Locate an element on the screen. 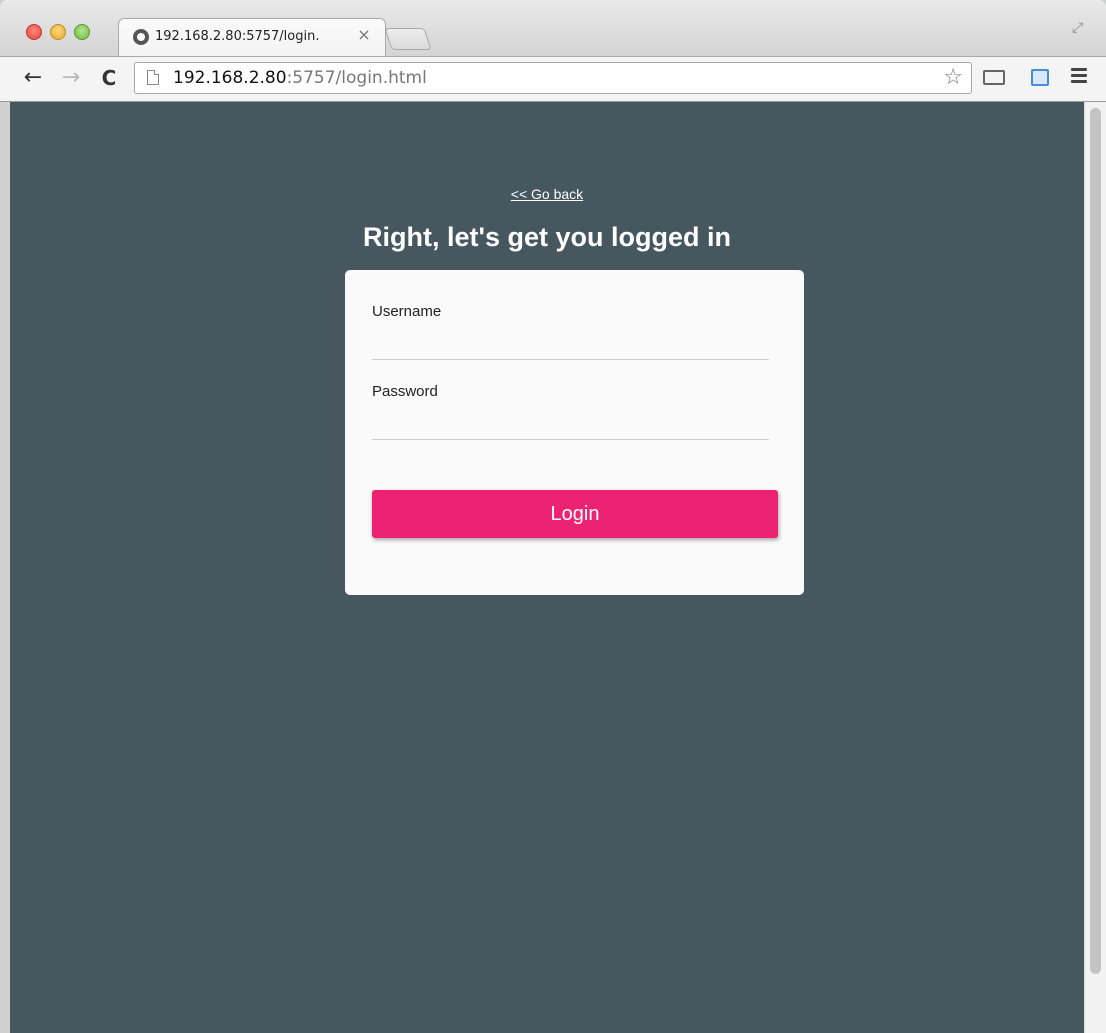  minimize-window-button is located at coordinates (58, 32).